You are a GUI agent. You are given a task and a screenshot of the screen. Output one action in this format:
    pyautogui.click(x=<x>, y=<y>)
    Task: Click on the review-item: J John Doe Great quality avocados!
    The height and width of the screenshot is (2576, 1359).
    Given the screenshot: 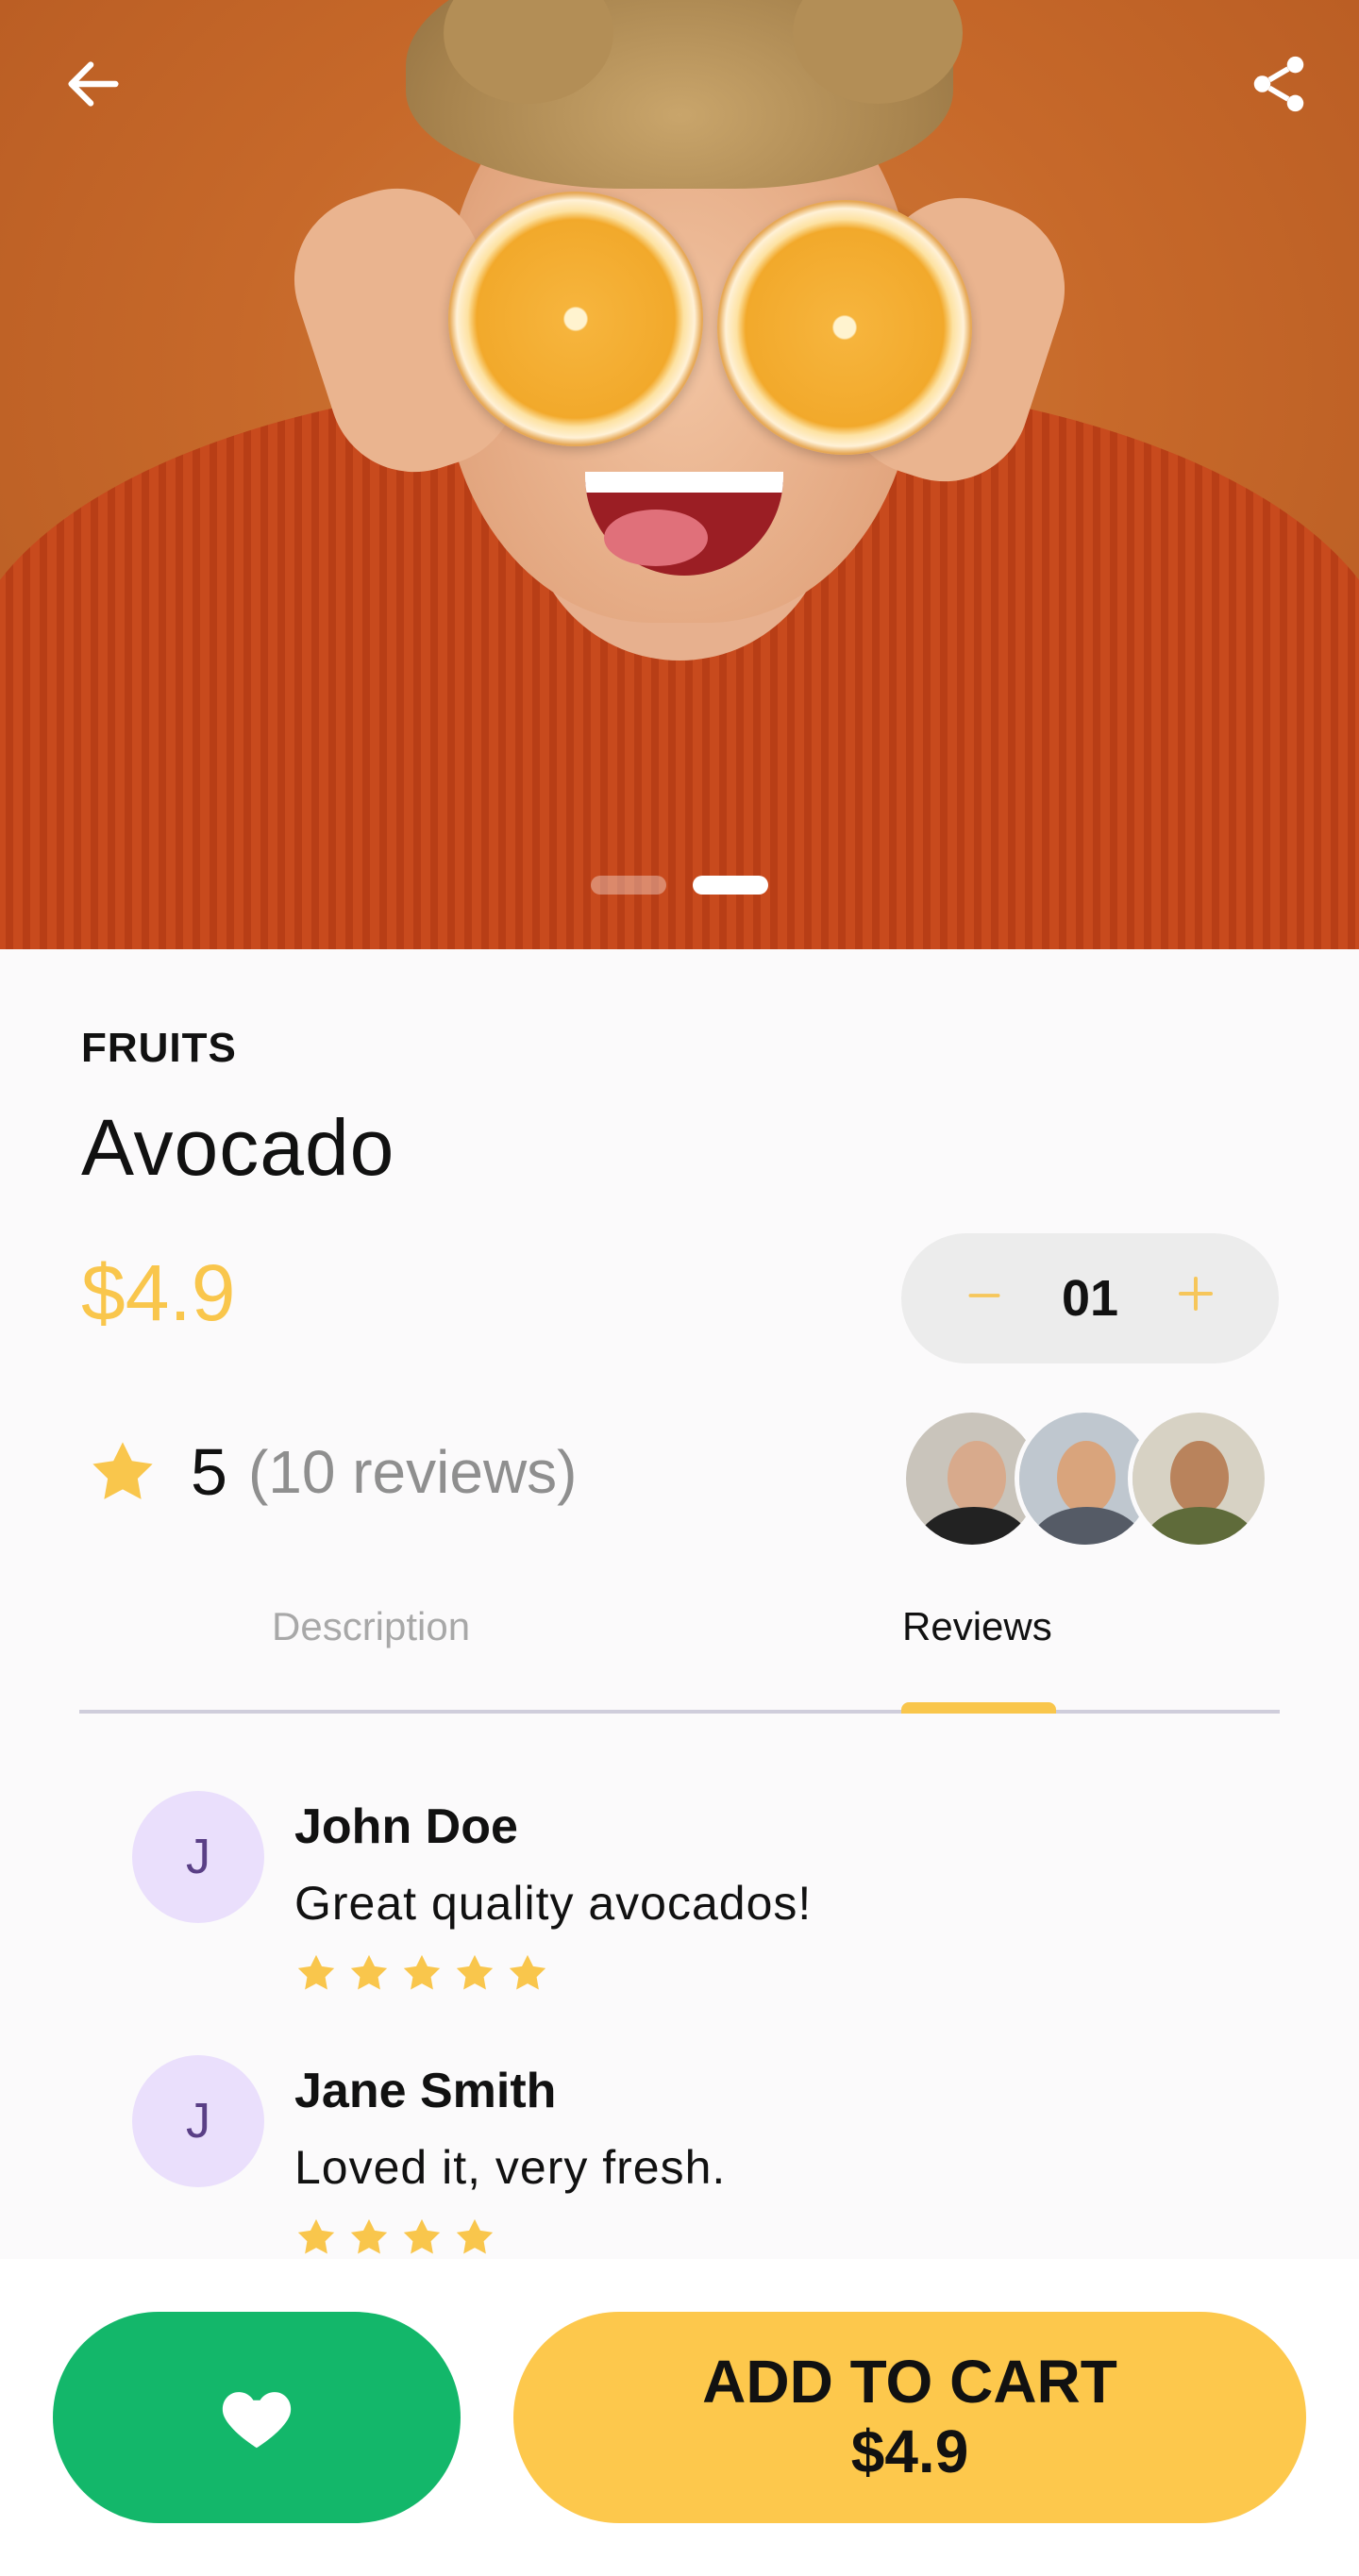 What is the action you would take?
    pyautogui.click(x=679, y=1899)
    